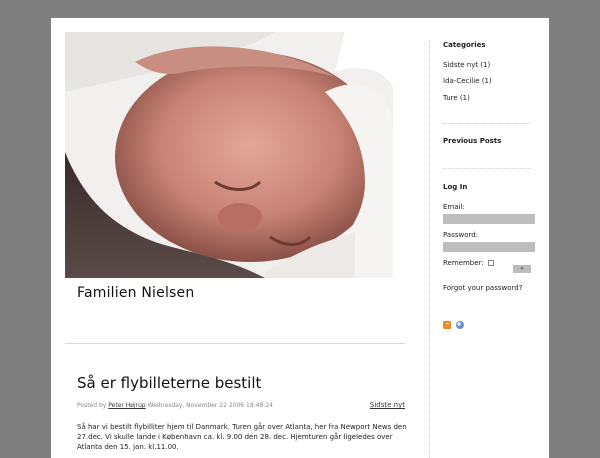 The height and width of the screenshot is (458, 600). What do you see at coordinates (467, 81) in the screenshot?
I see `category-link-ida-cecilie: Ida-Cecilie (1)` at bounding box center [467, 81].